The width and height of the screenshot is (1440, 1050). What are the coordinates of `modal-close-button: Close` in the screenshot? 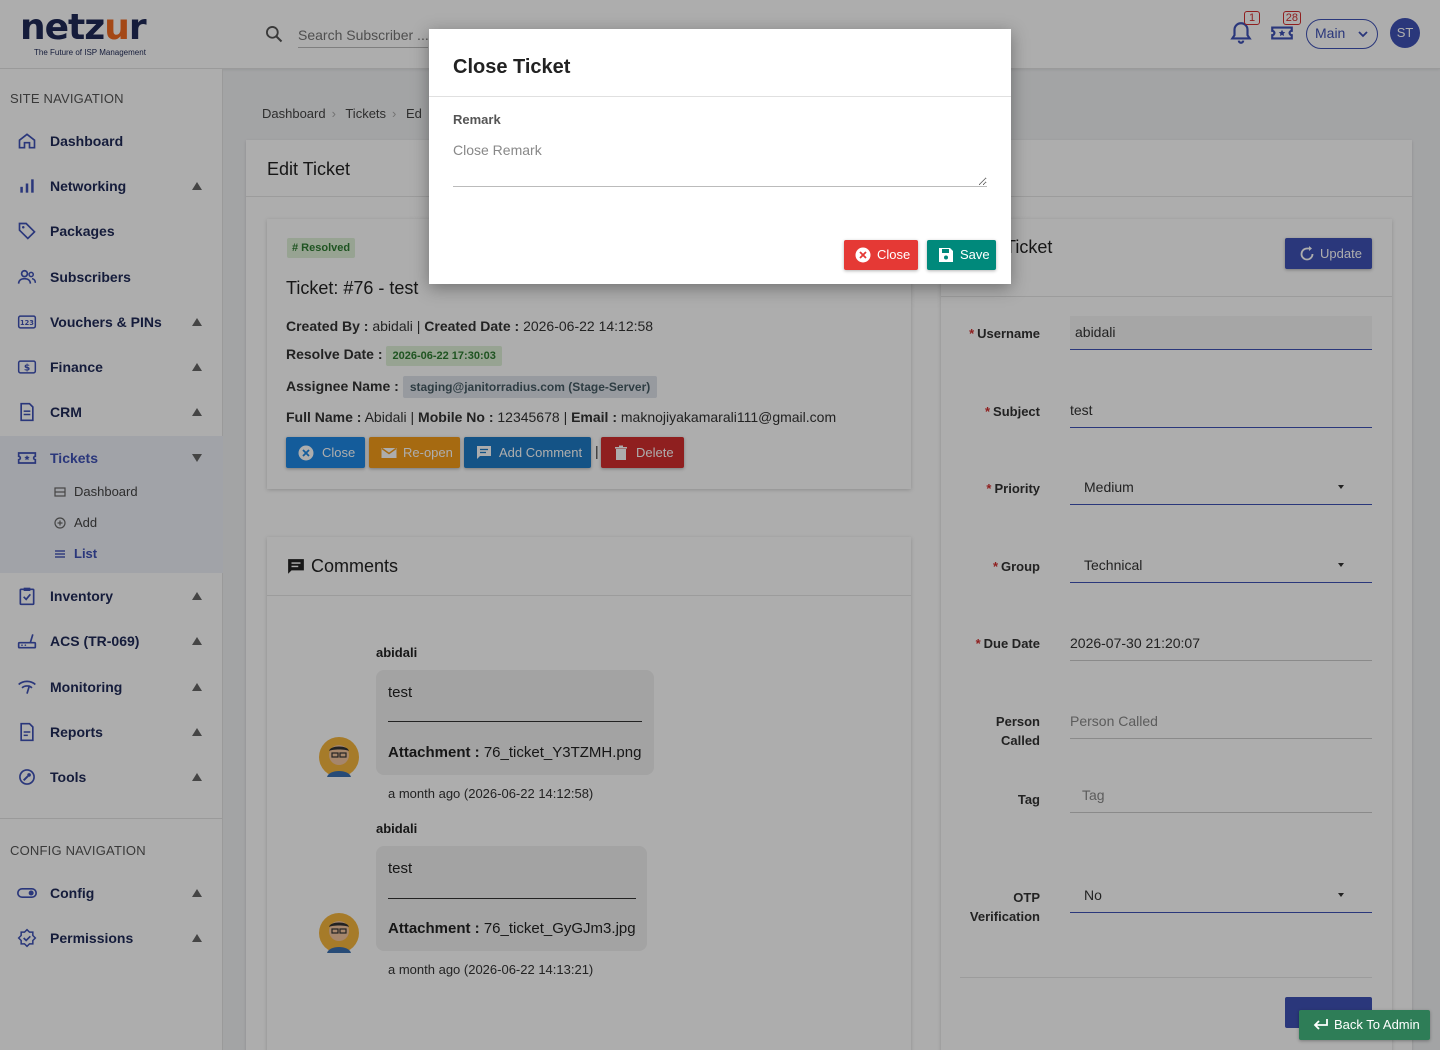 It's located at (881, 255).